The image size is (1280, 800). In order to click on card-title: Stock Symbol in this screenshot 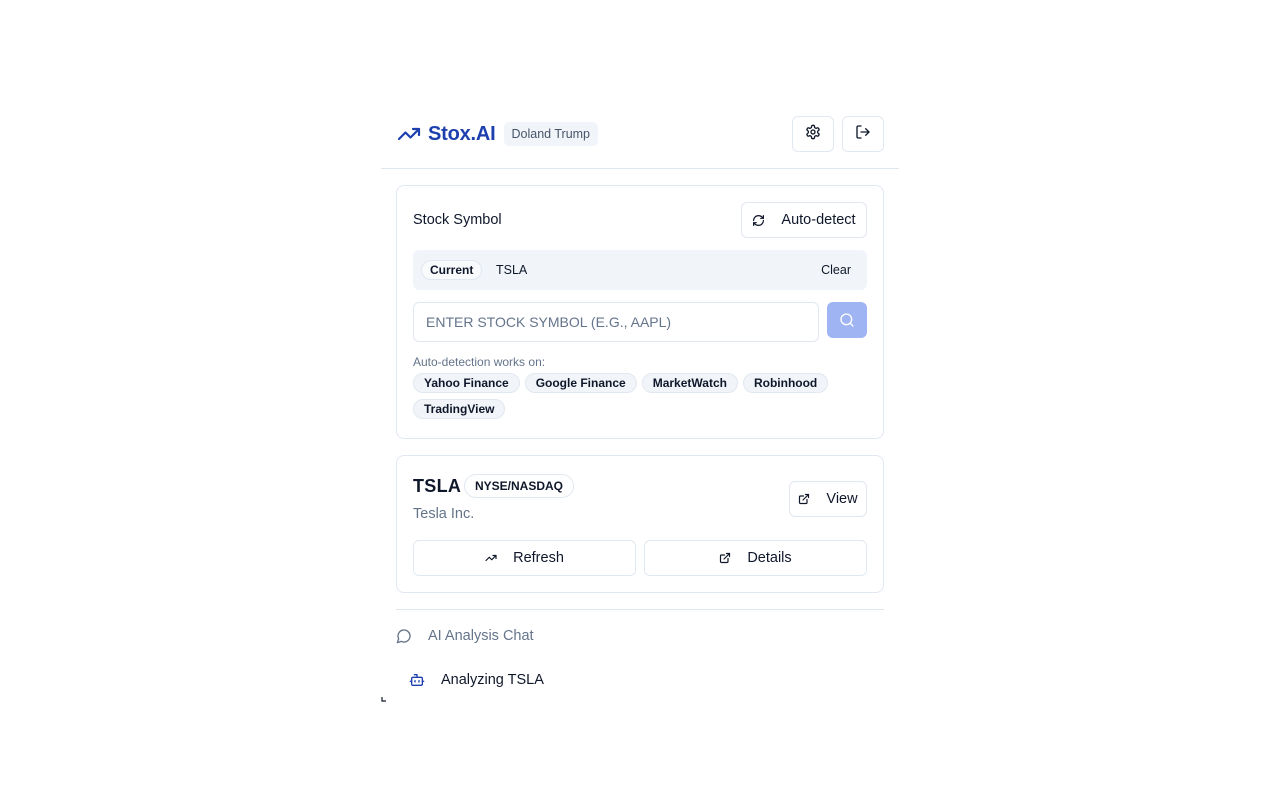, I will do `click(457, 220)`.